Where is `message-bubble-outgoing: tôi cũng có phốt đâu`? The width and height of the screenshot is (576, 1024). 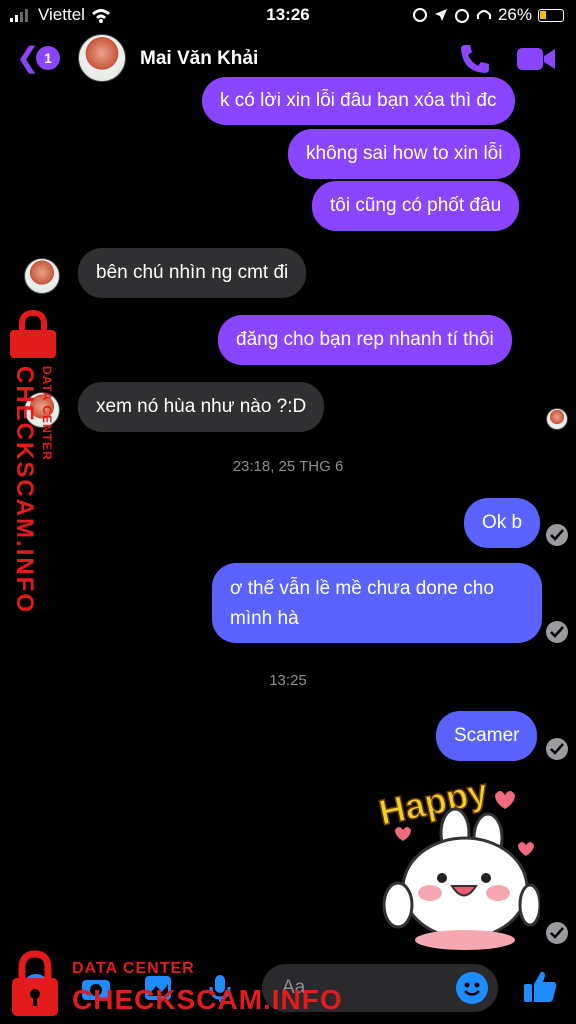 message-bubble-outgoing: tôi cũng có phốt đâu is located at coordinates (416, 206).